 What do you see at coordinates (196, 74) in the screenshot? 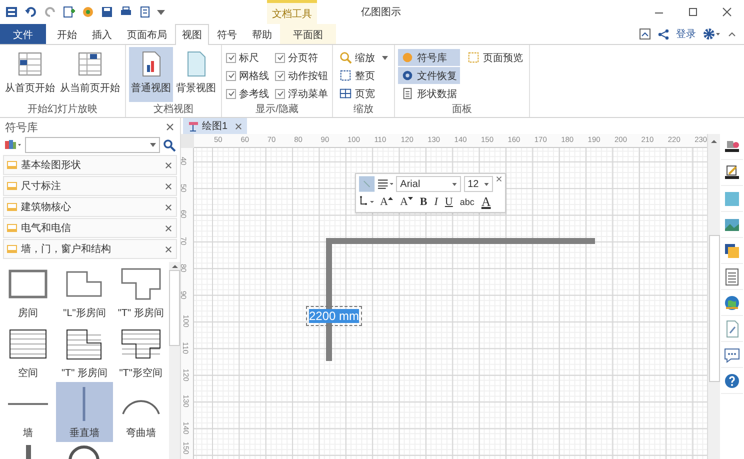
I see `view-button: 背景视图` at bounding box center [196, 74].